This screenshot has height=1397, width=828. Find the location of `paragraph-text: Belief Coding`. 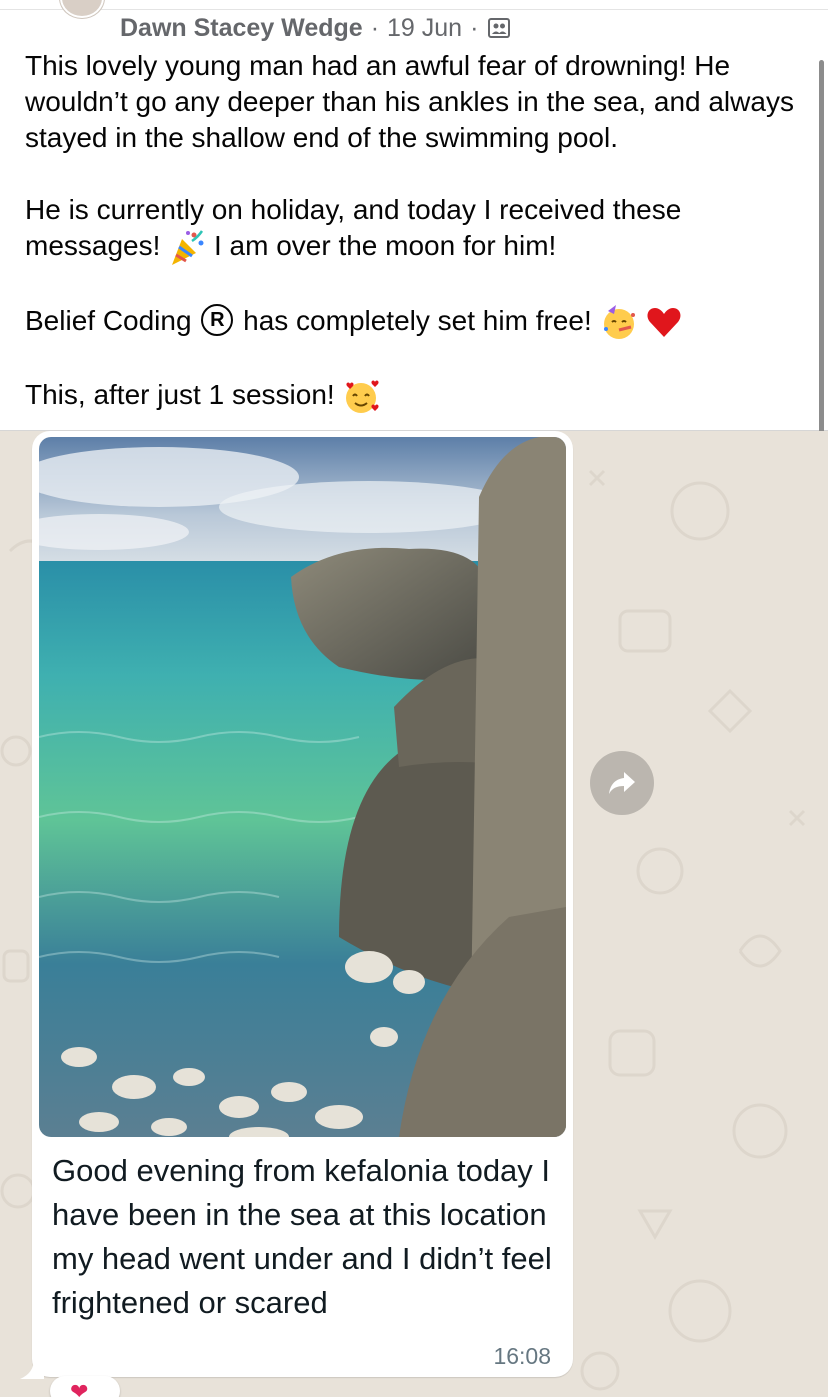

paragraph-text: Belief Coding is located at coordinates (108, 320).